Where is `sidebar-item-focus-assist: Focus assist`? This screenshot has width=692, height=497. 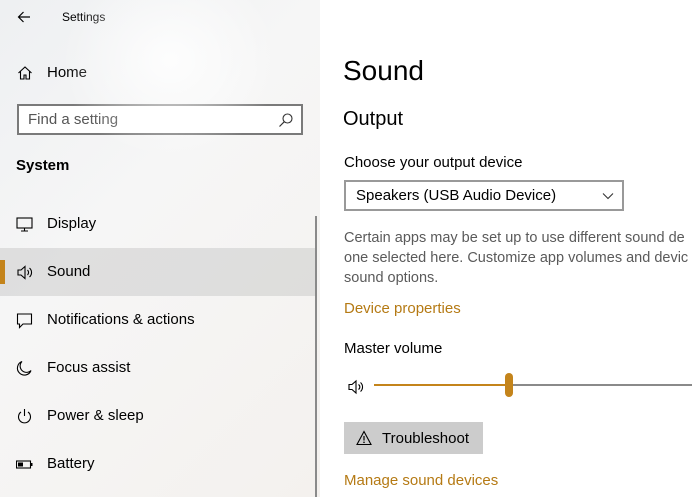 sidebar-item-focus-assist: Focus assist is located at coordinates (158, 368).